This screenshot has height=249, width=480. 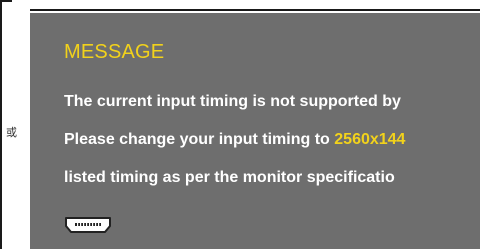 What do you see at coordinates (255, 5) in the screenshot?
I see `top-border-strip` at bounding box center [255, 5].